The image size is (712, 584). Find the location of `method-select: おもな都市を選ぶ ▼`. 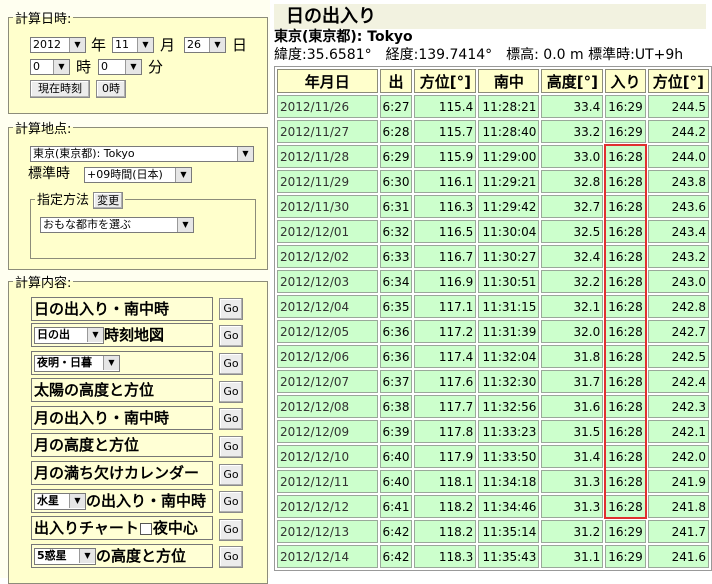

method-select: おもな都市を選ぶ ▼ is located at coordinates (117, 225).